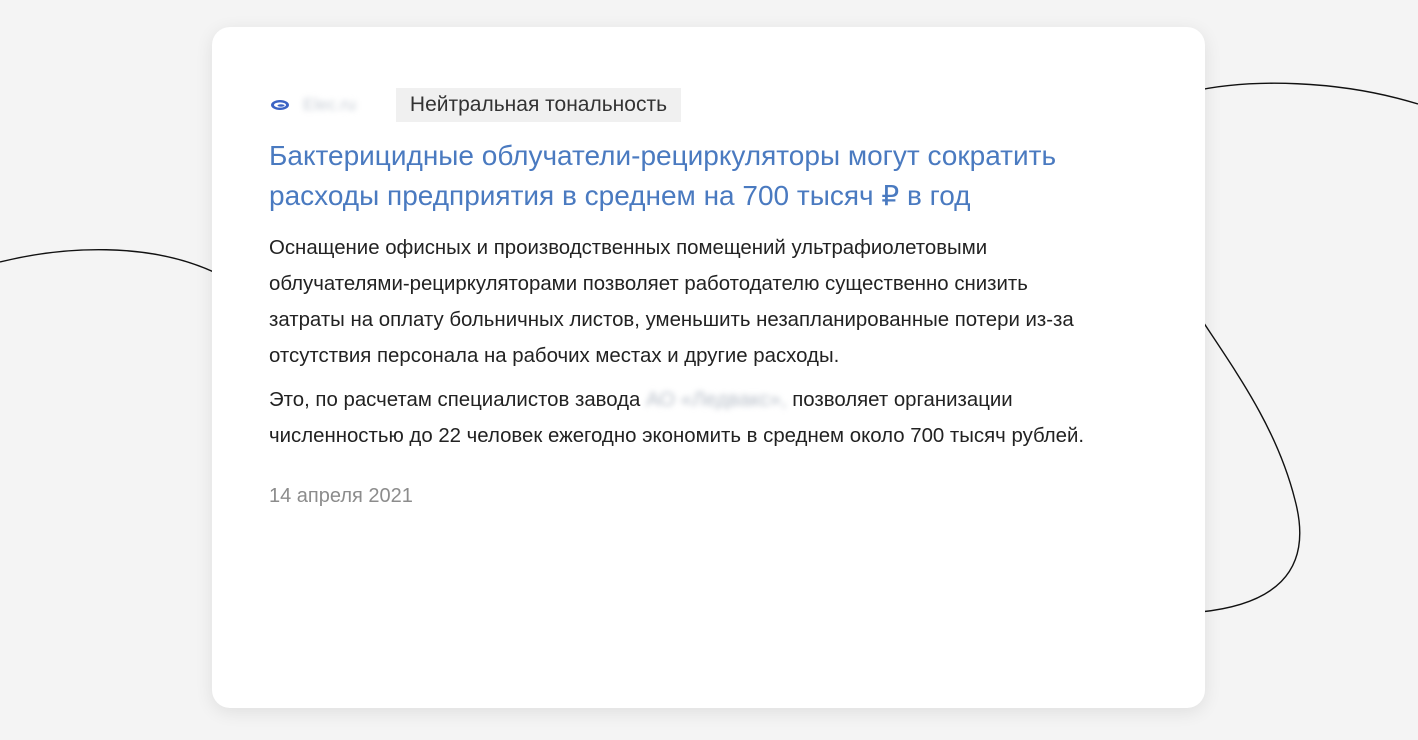 The image size is (1418, 740). I want to click on publication-date: 14 апреля 2021, so click(341, 496).